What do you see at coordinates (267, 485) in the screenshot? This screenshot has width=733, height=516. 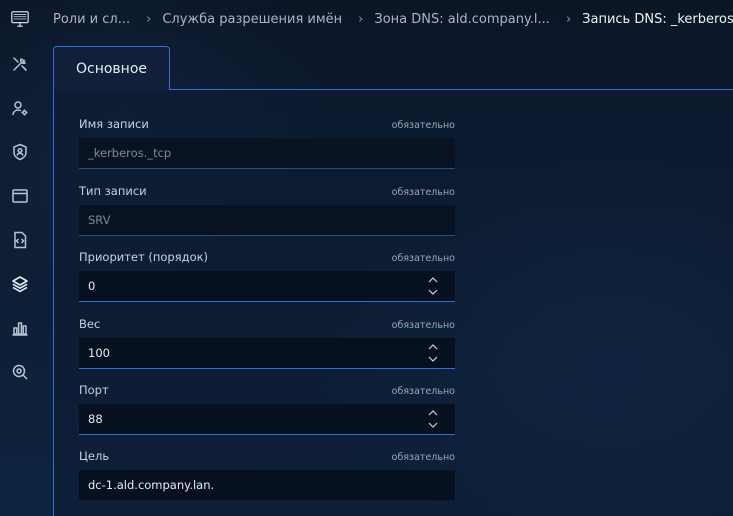 I see `target-input: dc-1.ald.company.lan.` at bounding box center [267, 485].